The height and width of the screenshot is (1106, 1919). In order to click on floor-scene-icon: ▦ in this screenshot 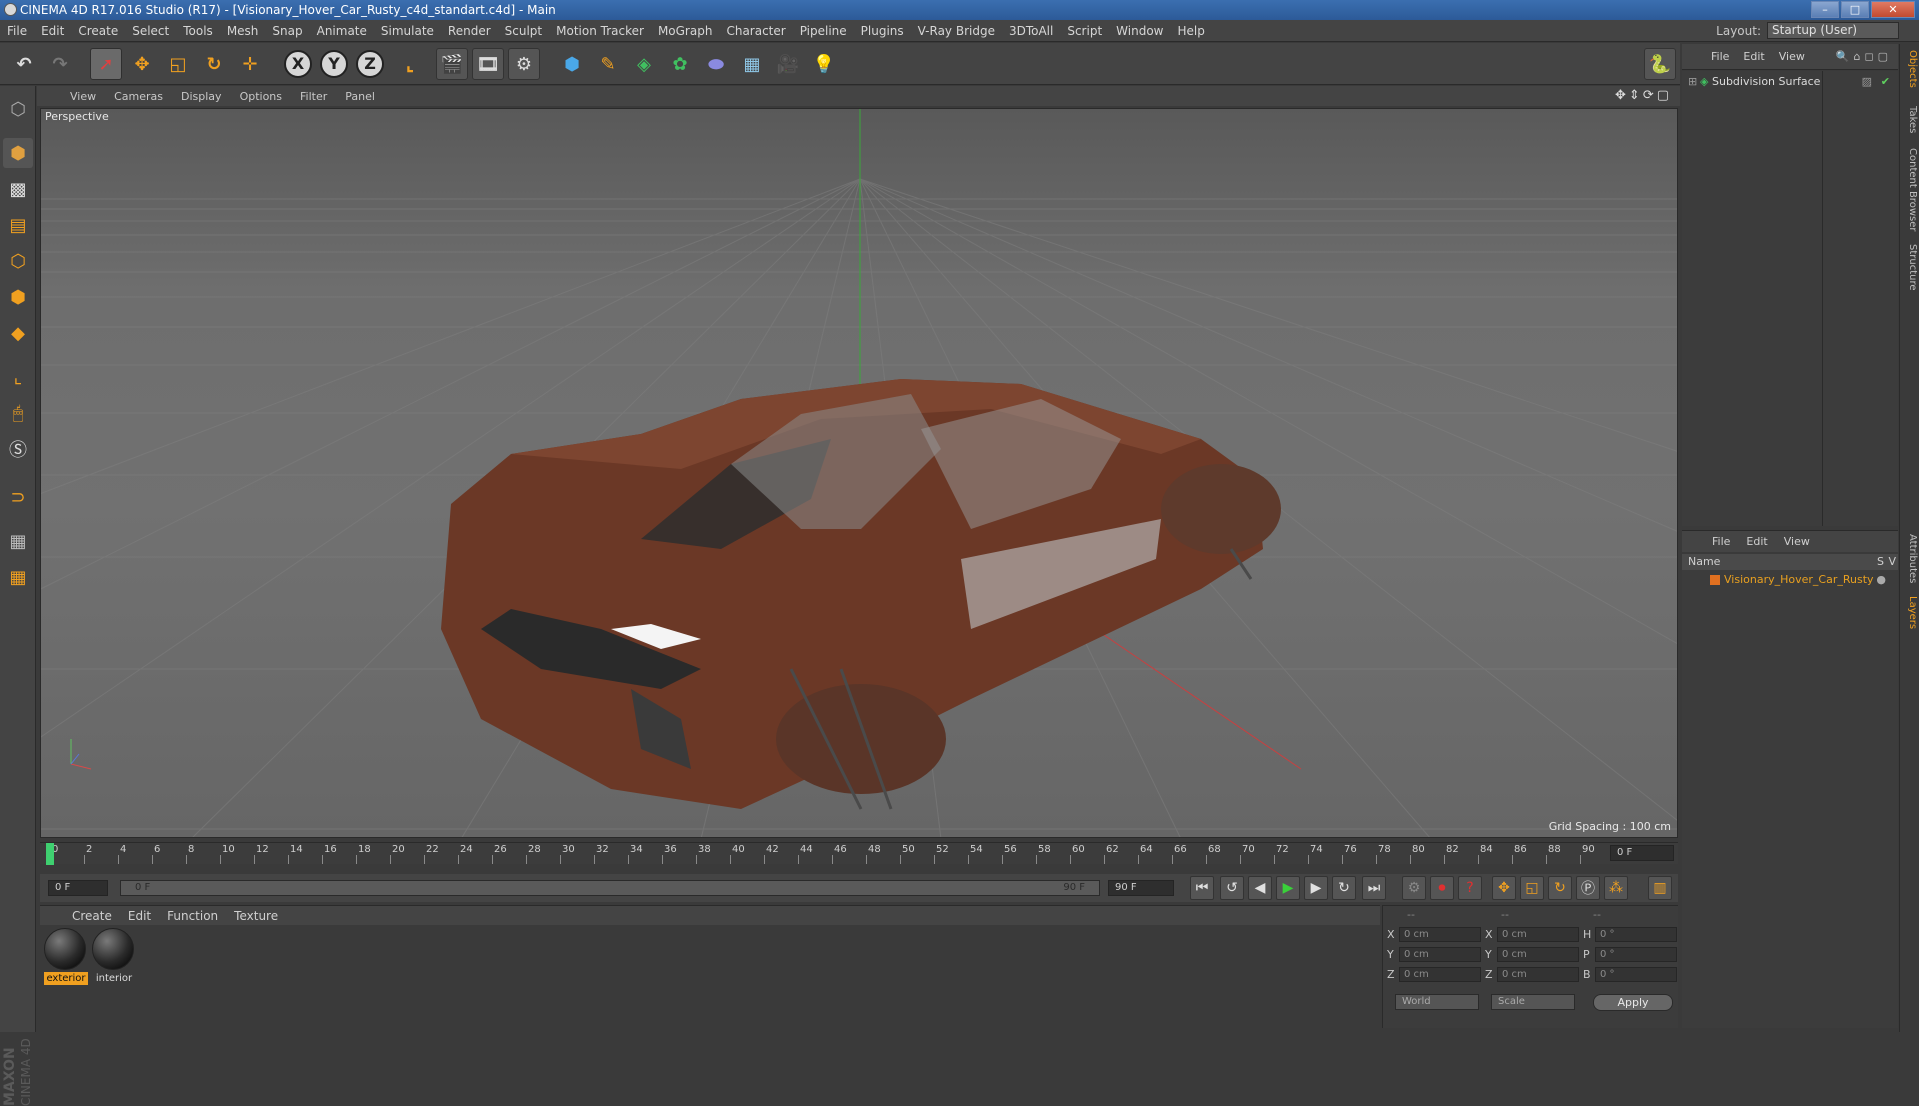, I will do `click(752, 64)`.